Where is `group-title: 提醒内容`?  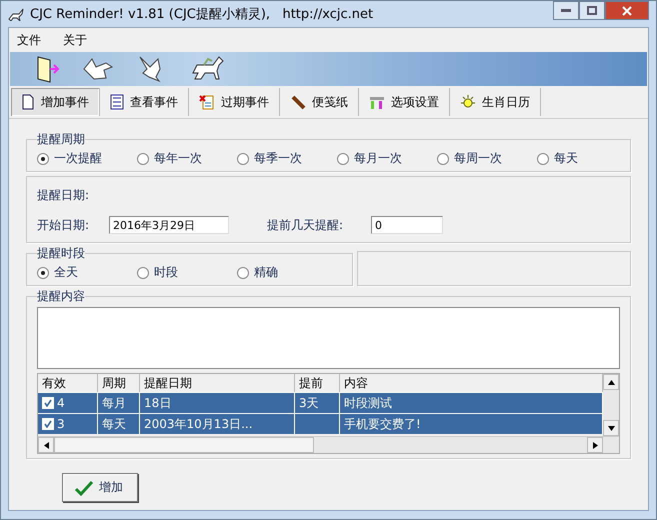
group-title: 提醒内容 is located at coordinates (61, 296).